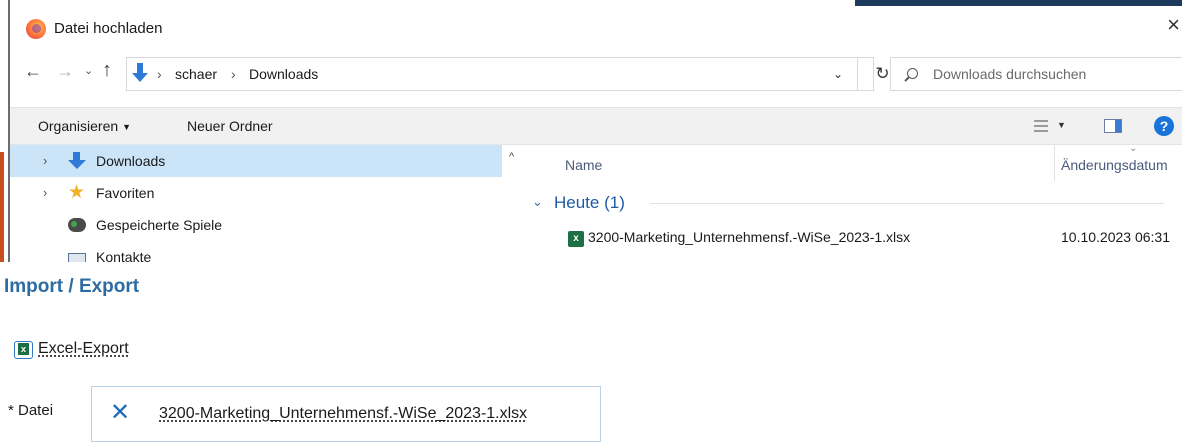  I want to click on forward-arrow-icon: →, so click(65, 71).